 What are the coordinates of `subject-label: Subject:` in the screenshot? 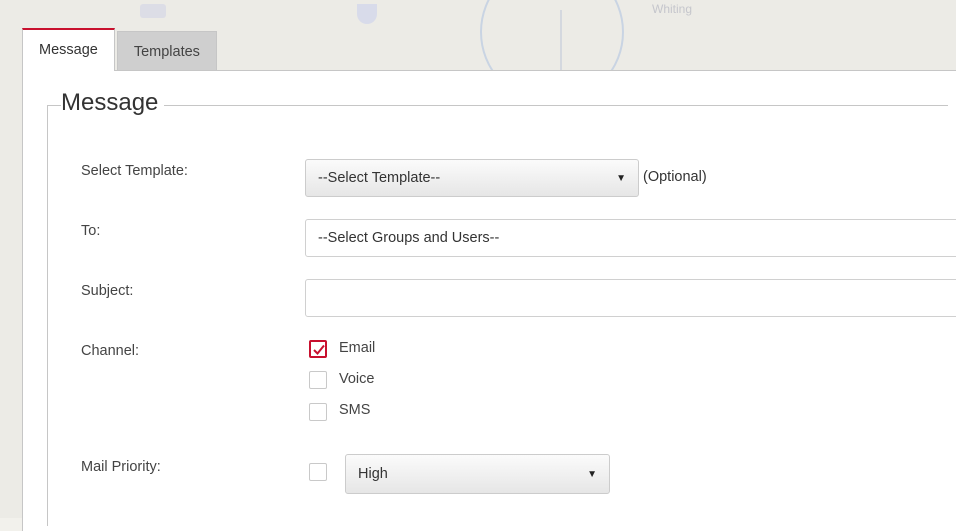 It's located at (107, 291).